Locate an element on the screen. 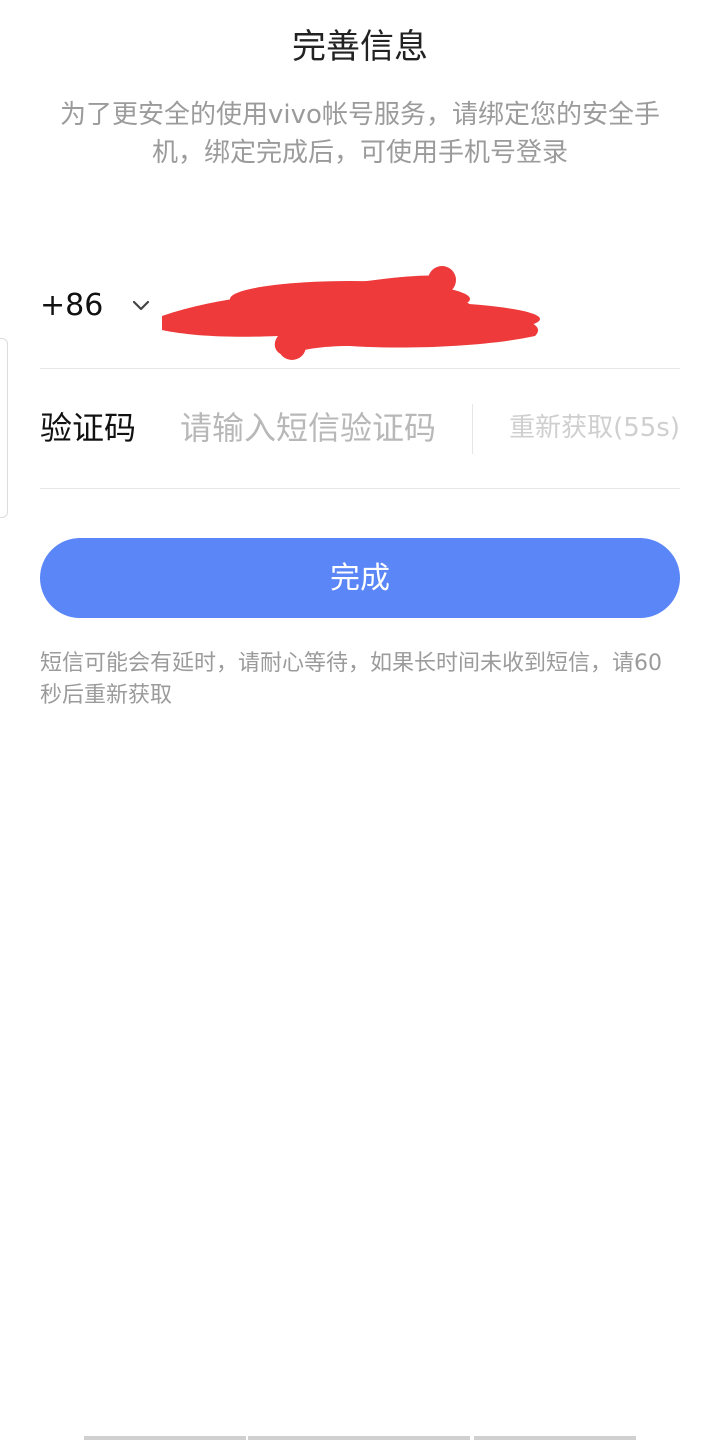 The height and width of the screenshot is (1440, 720). page-title: 完善信息 is located at coordinates (360, 47).